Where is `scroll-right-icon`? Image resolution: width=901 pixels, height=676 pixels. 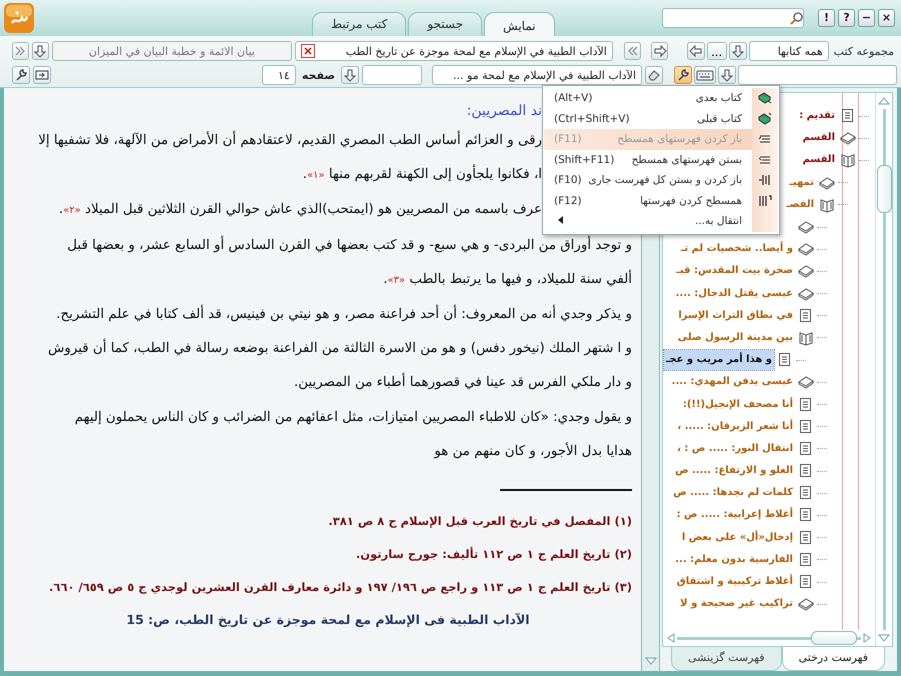
scroll-right-icon is located at coordinates (867, 638).